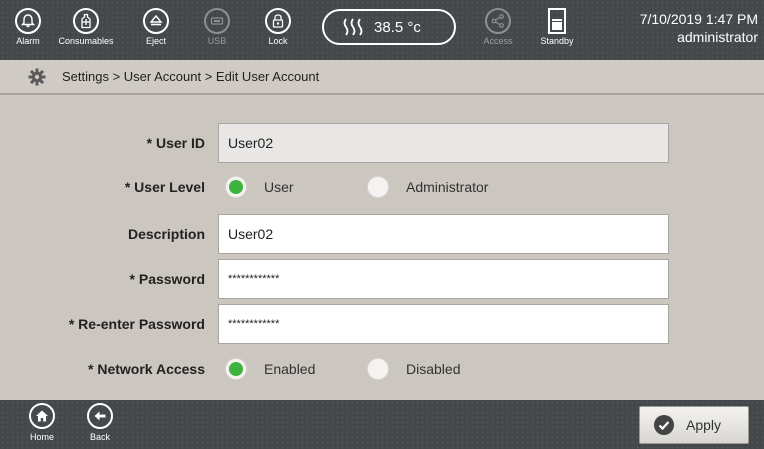  I want to click on back-button: Back, so click(100, 422).